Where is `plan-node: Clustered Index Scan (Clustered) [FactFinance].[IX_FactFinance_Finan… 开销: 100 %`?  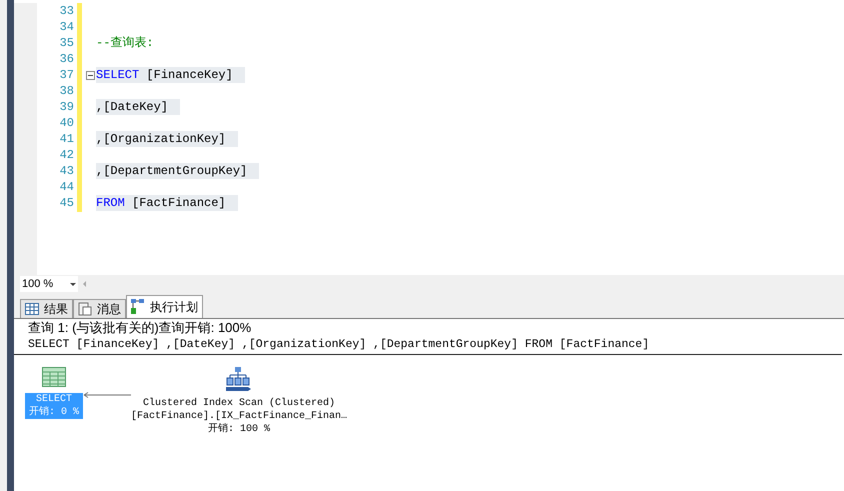 plan-node: Clustered Index Scan (Clustered) [FactFinance].[IX_FactFinance_Finan… 开销: 100 % is located at coordinates (239, 401).